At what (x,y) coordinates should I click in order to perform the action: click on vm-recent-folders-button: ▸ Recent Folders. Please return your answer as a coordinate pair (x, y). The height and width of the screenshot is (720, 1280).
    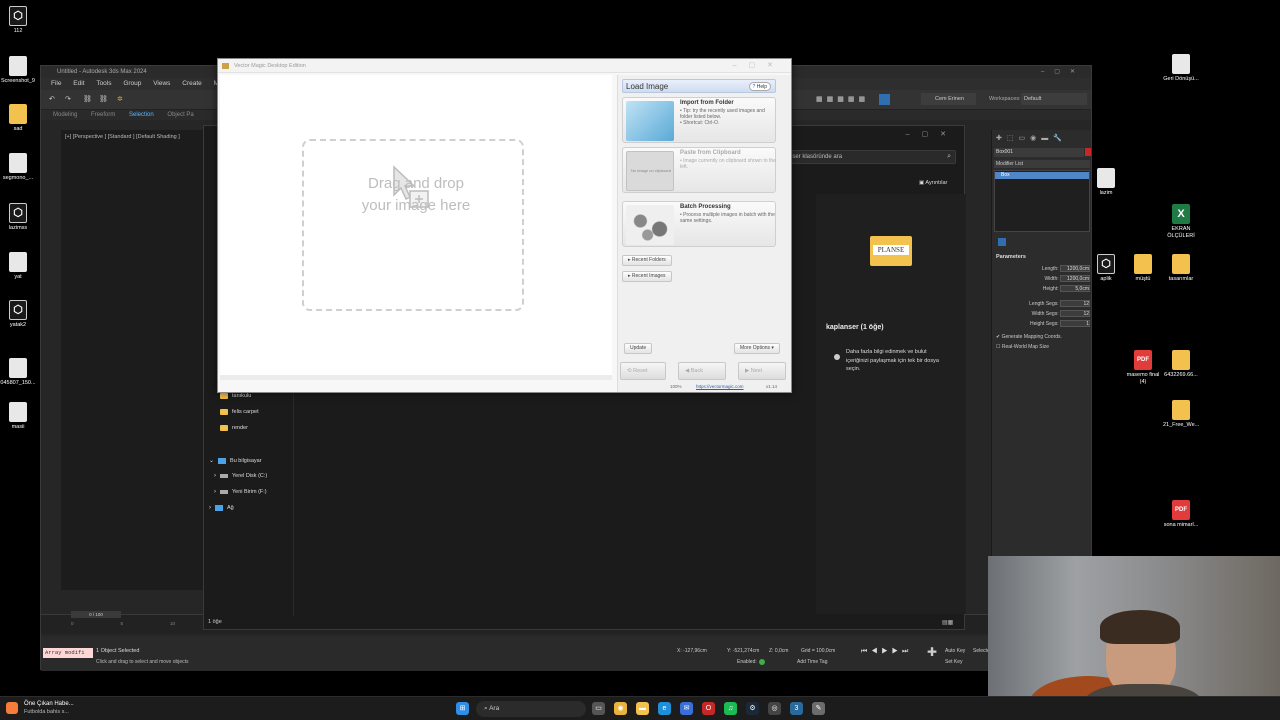
    Looking at the image, I should click on (647, 260).